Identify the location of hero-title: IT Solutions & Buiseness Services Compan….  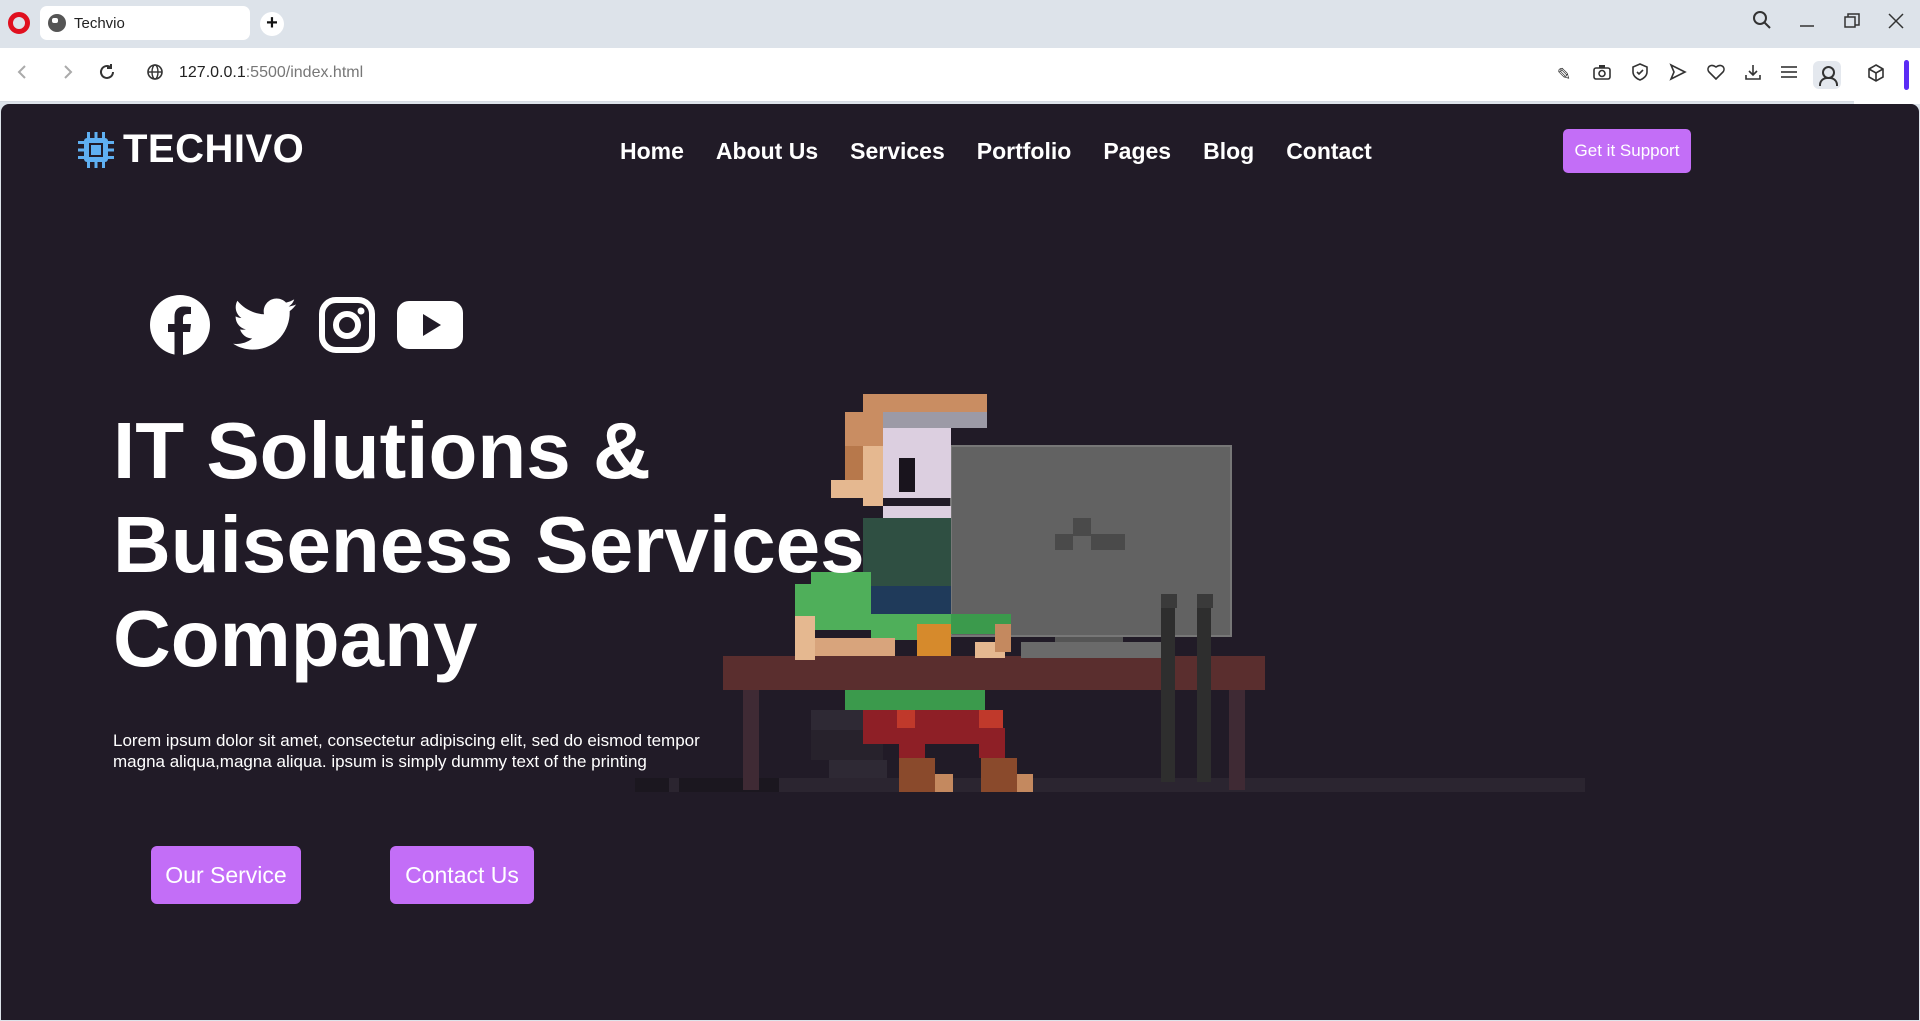
(563, 545).